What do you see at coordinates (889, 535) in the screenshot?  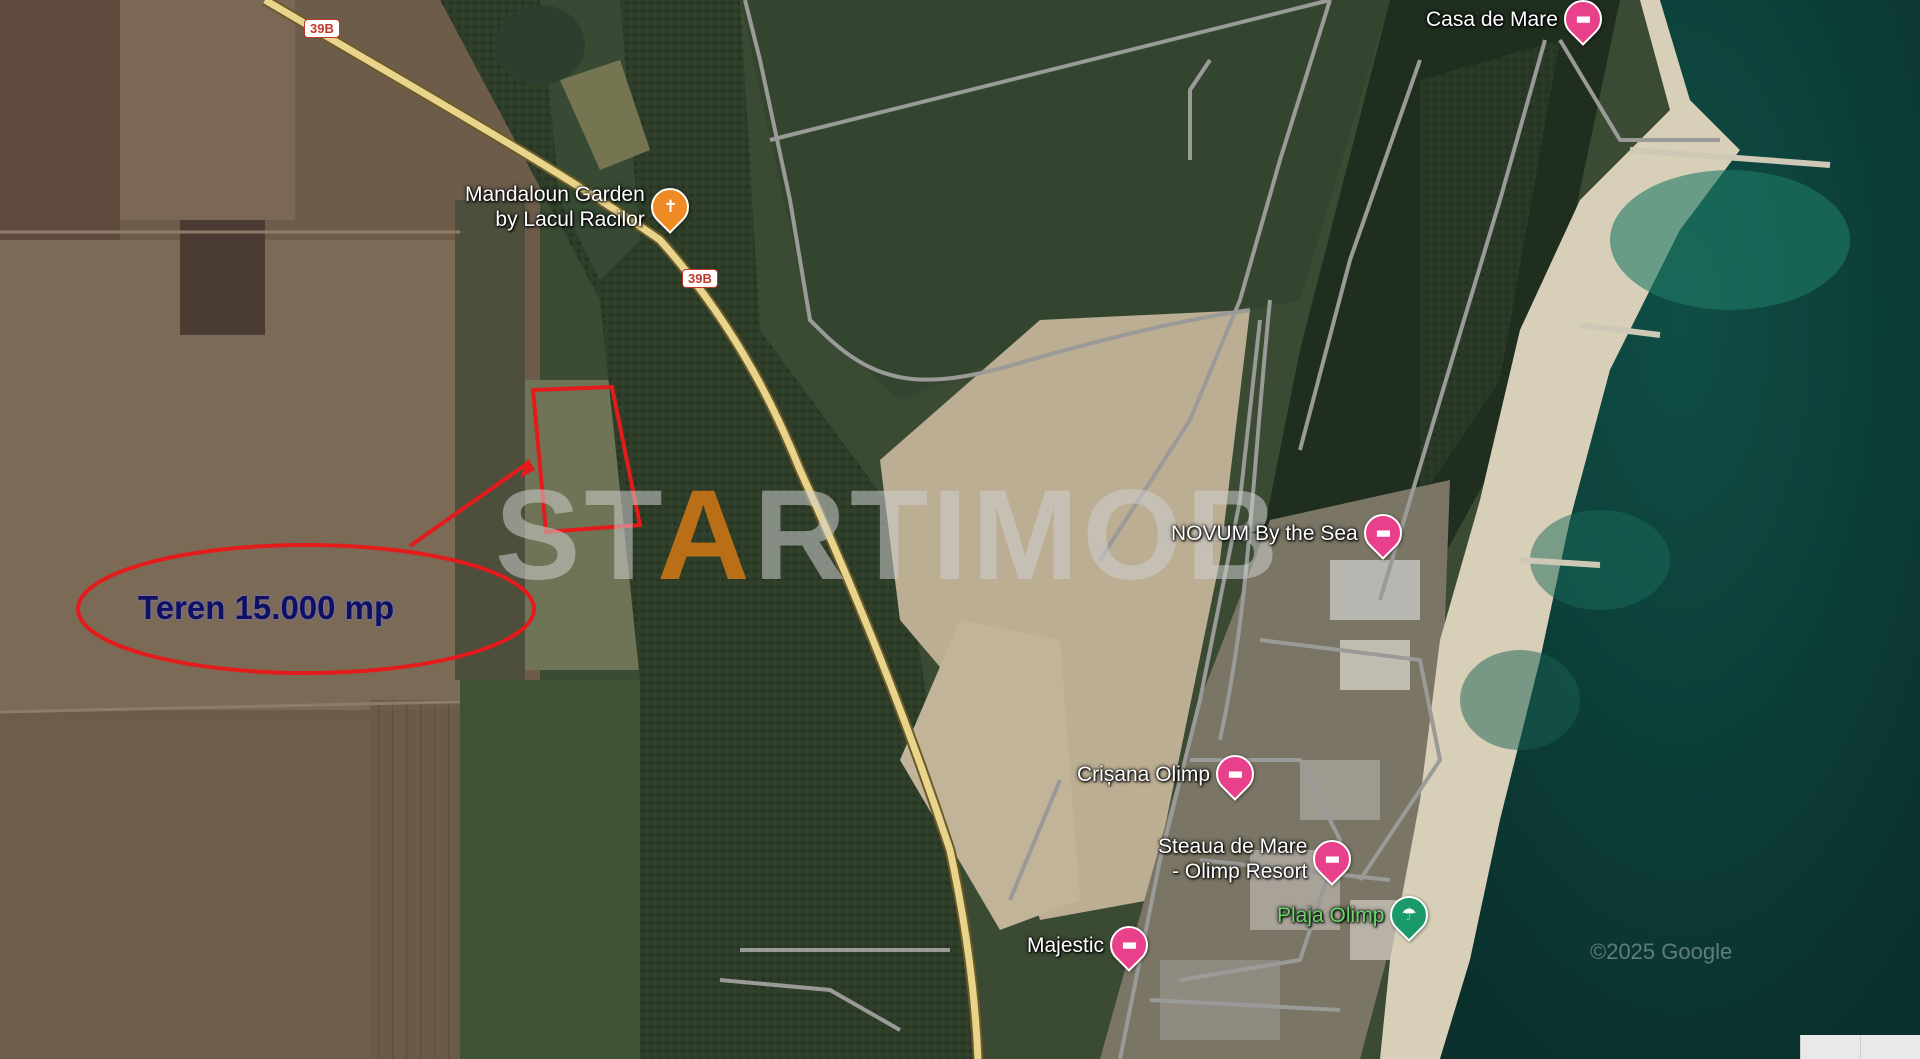 I see `startimob-watermark: STARTIMOB` at bounding box center [889, 535].